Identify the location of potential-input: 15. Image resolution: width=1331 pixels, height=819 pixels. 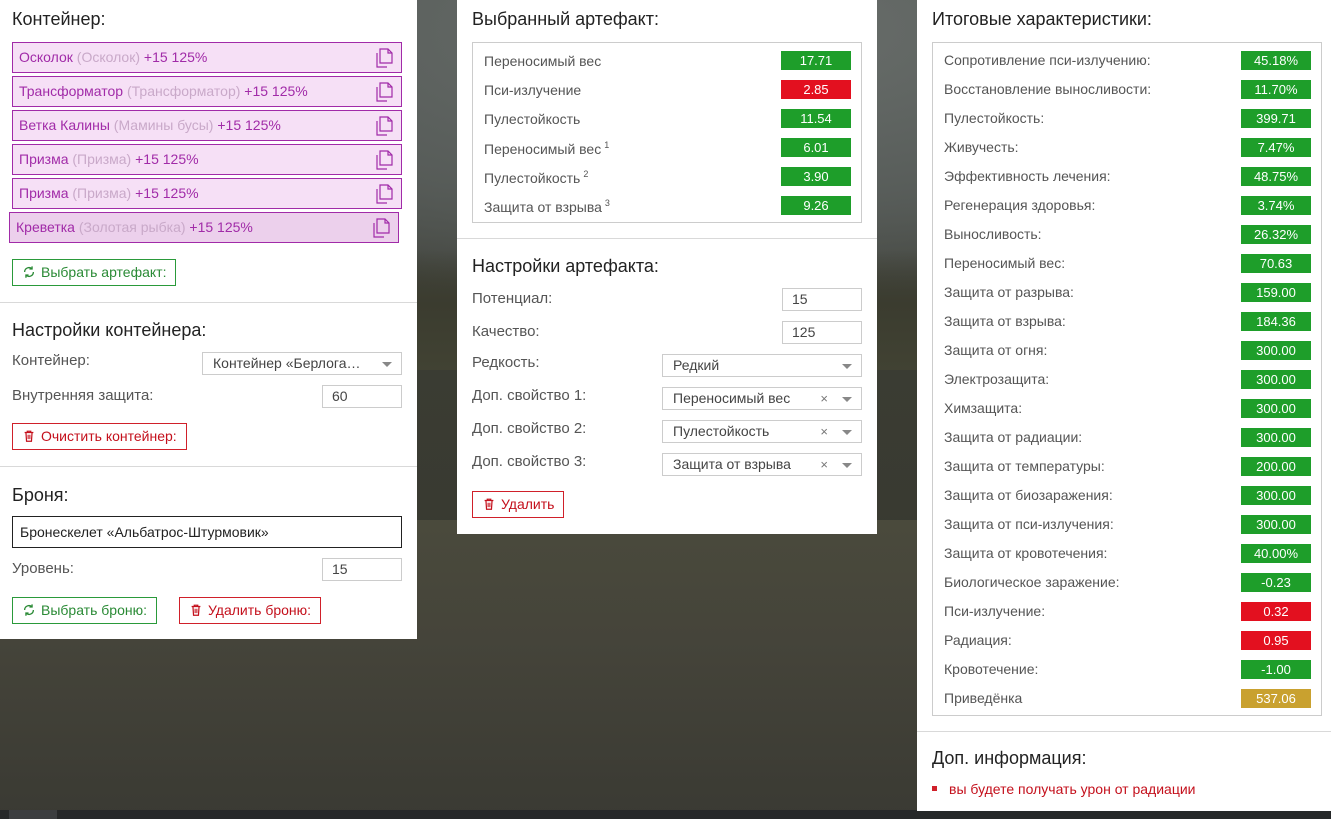
(822, 299).